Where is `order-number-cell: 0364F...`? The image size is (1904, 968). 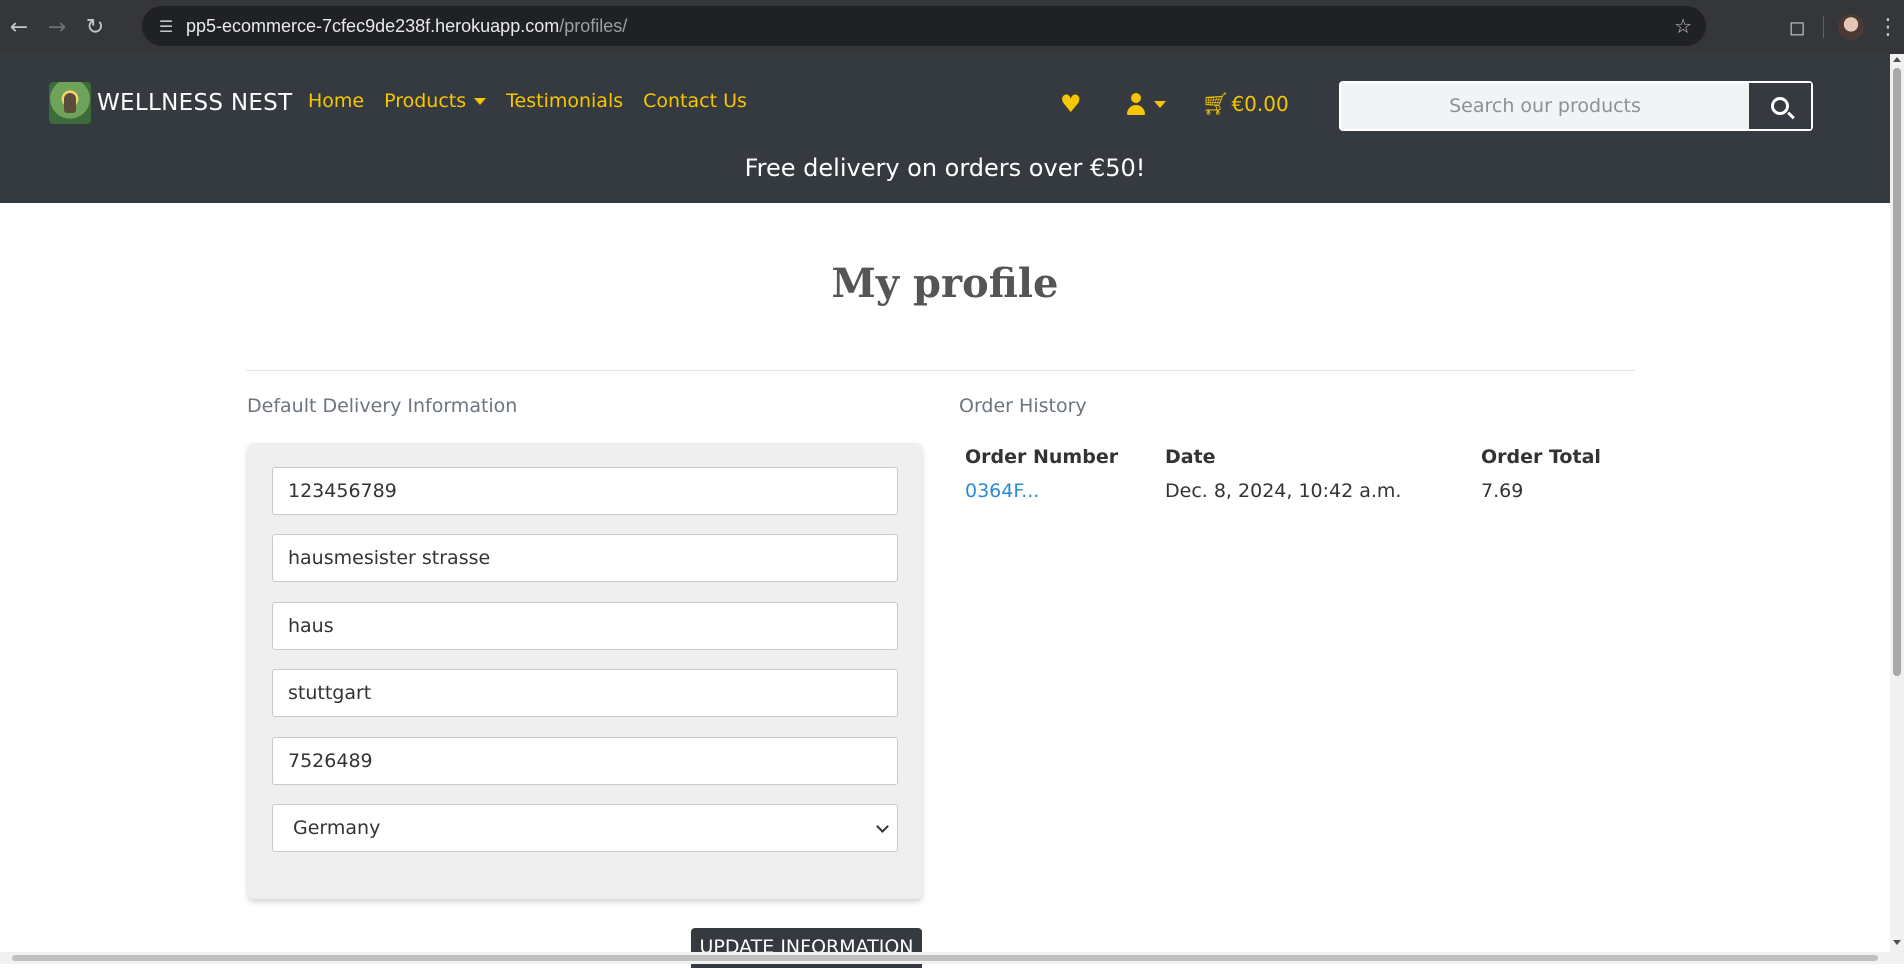
order-number-cell: 0364F... is located at coordinates (1059, 491).